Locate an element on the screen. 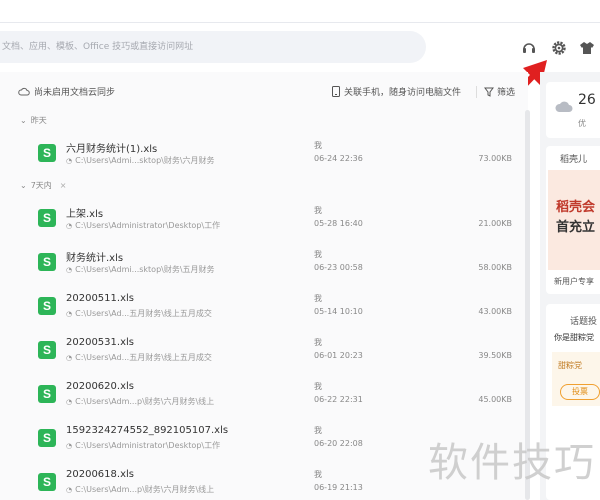 This screenshot has height=500, width=600. topic-option: 甜粽党 is located at coordinates (570, 365).